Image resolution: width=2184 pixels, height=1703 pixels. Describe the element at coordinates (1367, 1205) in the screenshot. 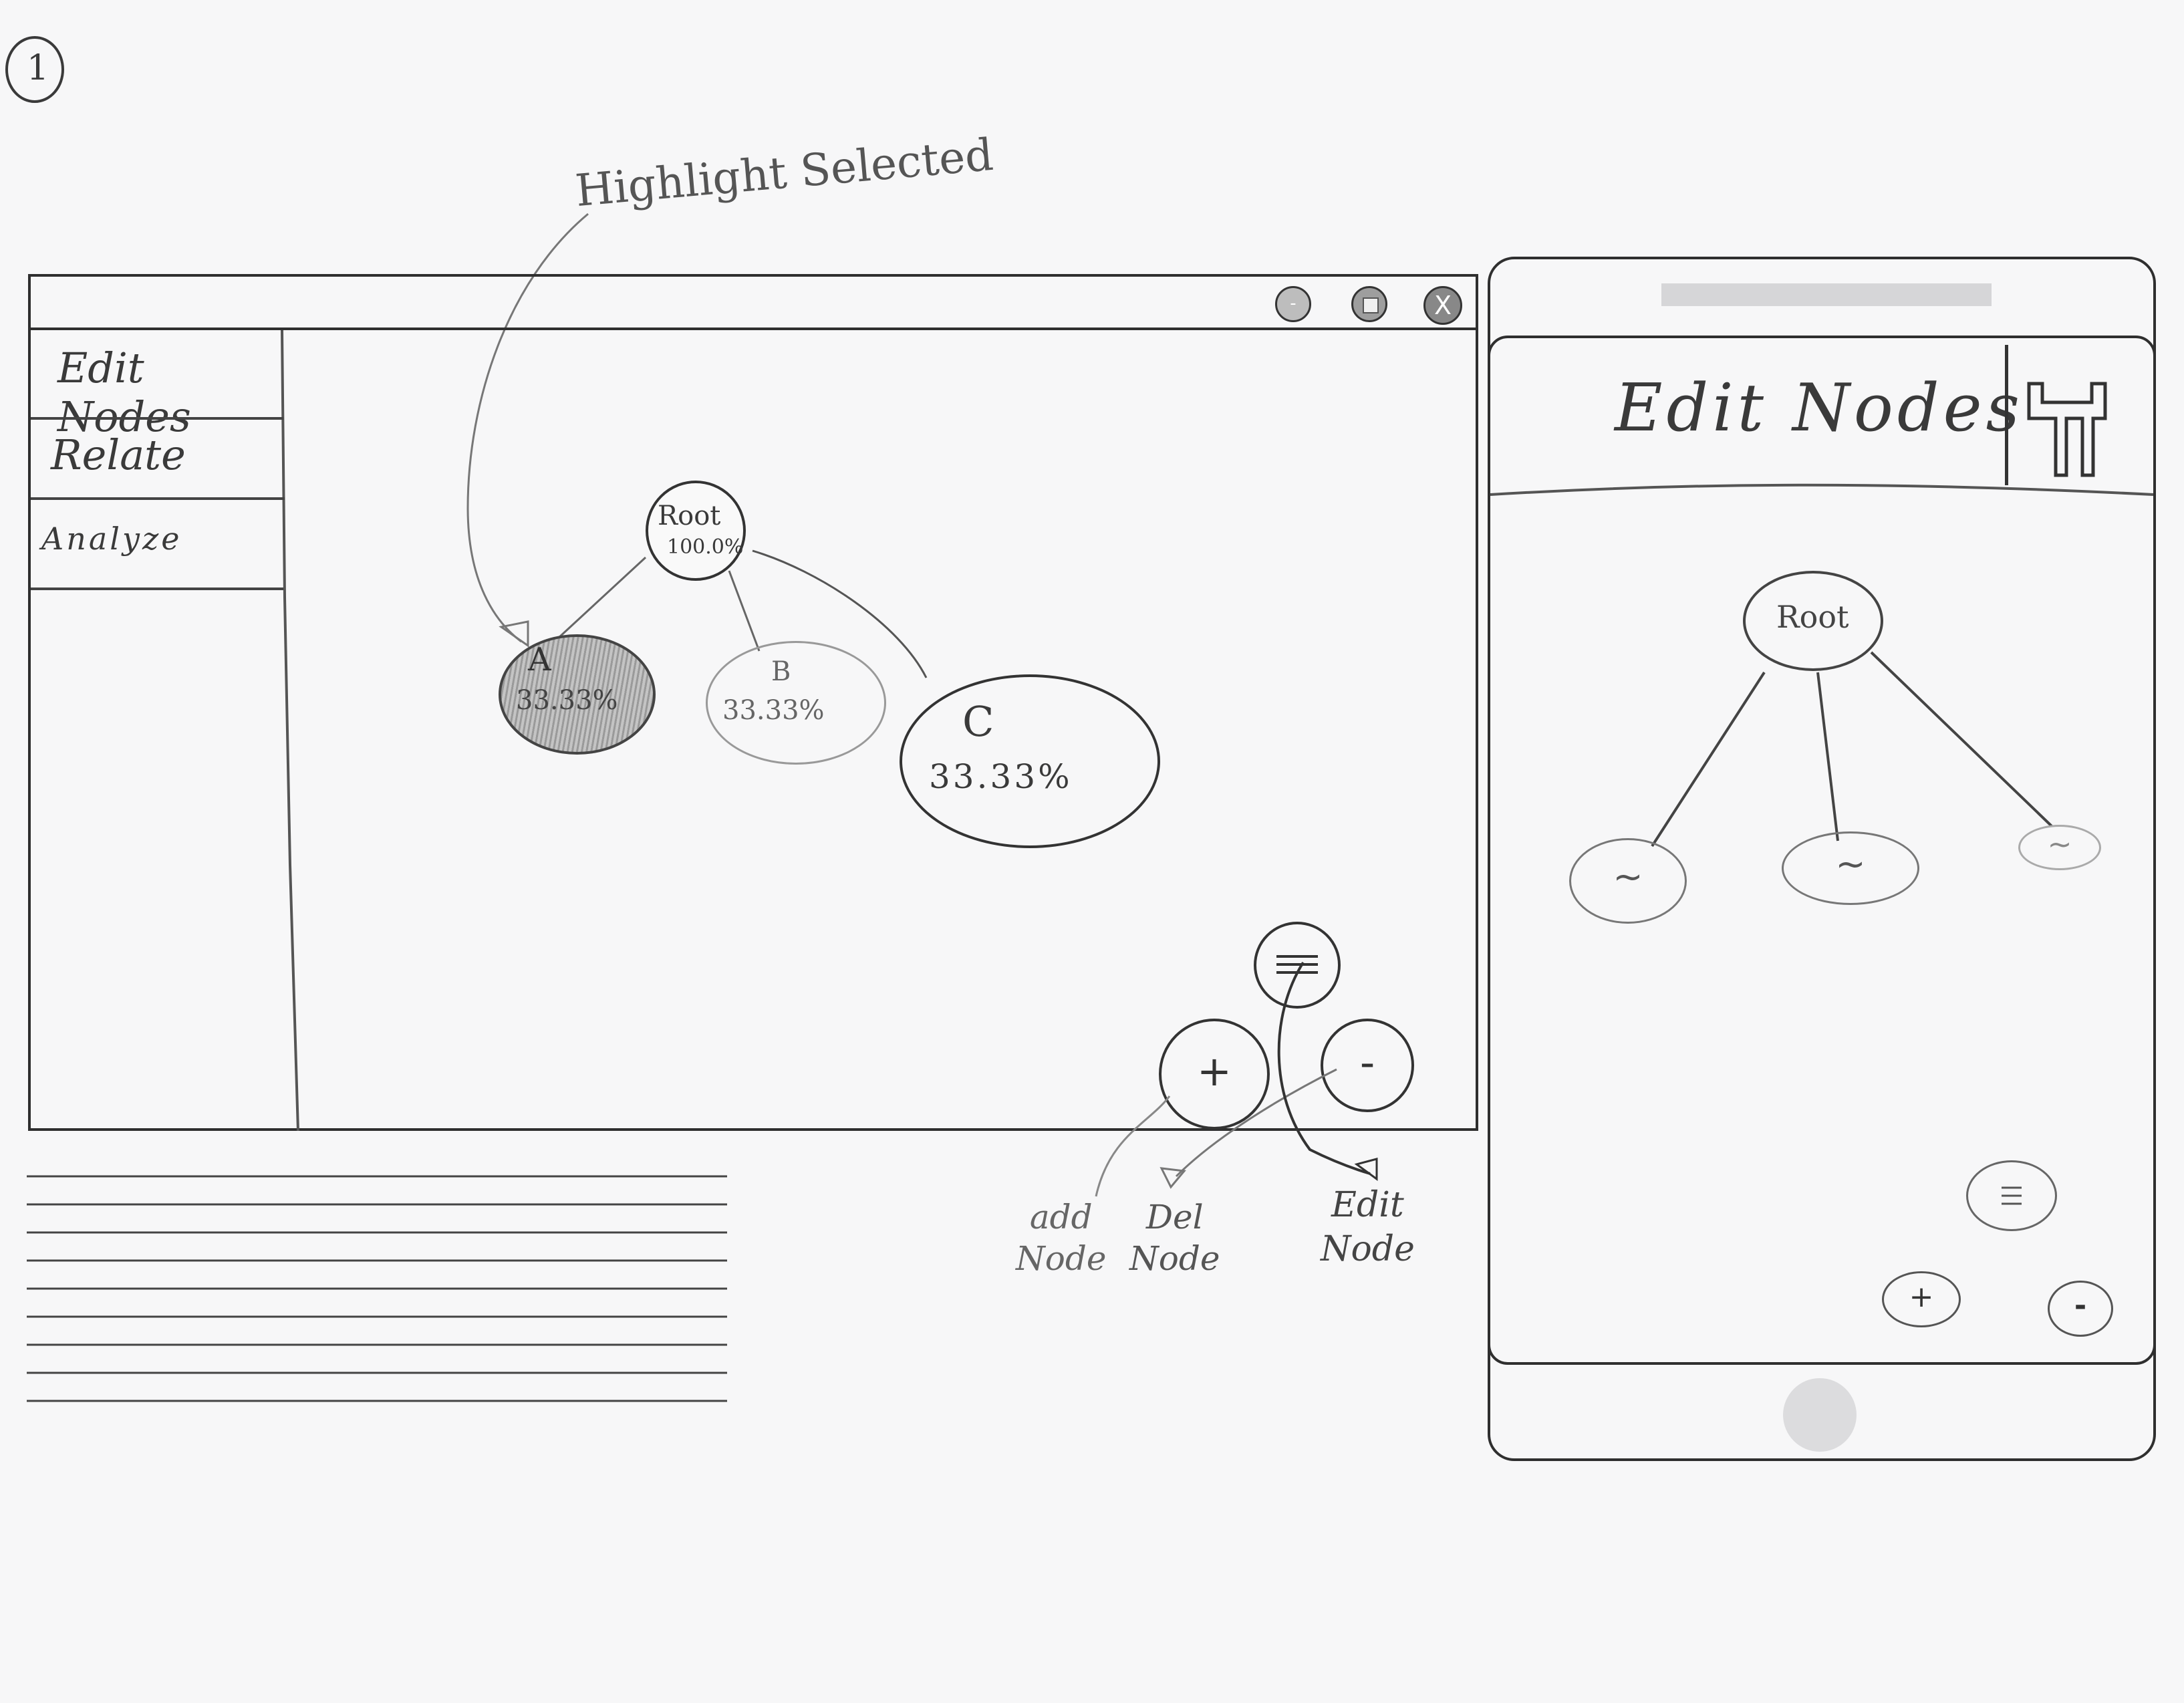

I see `annotation-edit-line1: Edit` at that location.